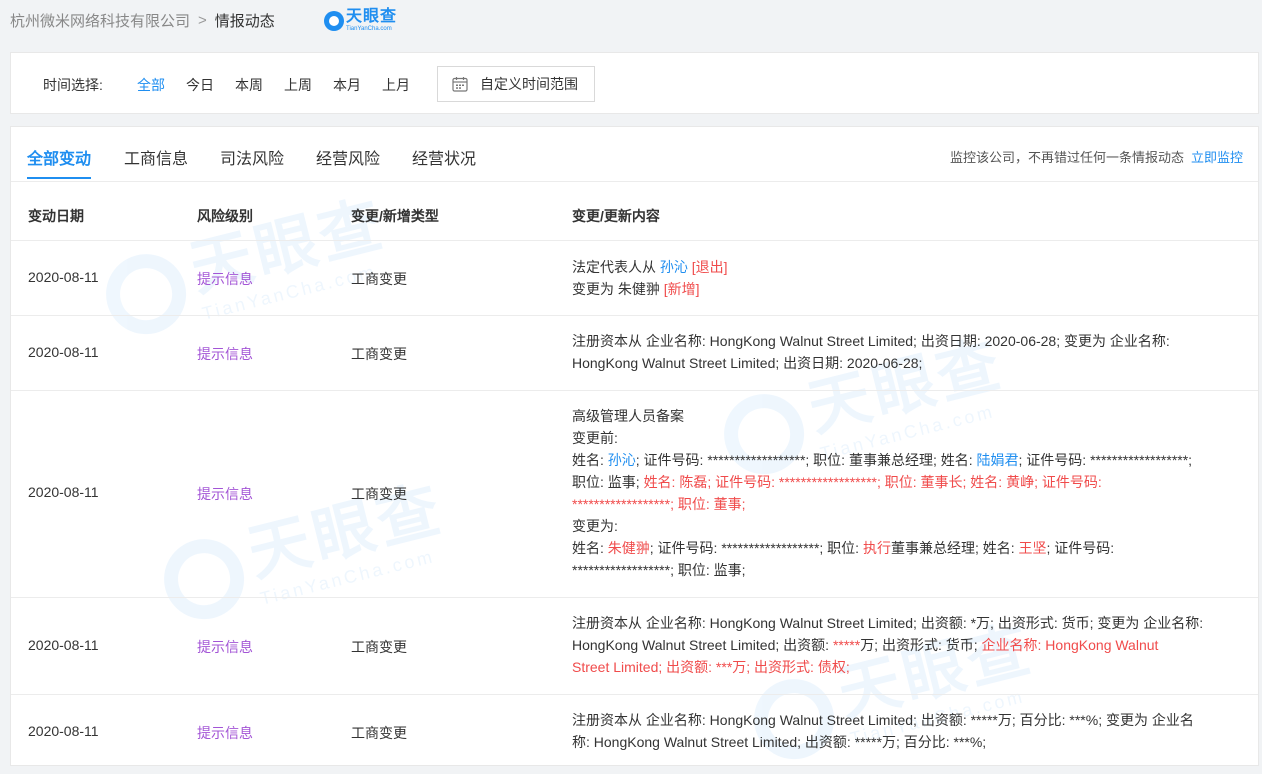 This screenshot has height=774, width=1262. Describe the element at coordinates (638, 289) in the screenshot. I see `person-name: 朱健翀` at that location.